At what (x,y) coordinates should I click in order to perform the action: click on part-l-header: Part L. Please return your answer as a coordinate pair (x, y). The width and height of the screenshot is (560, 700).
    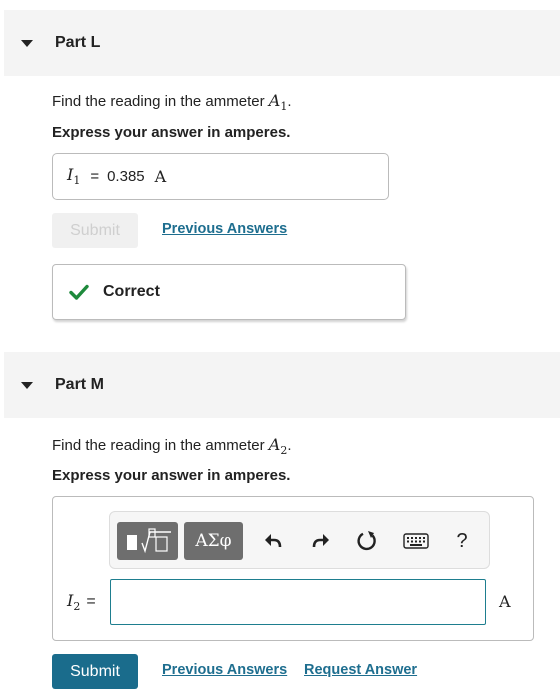
    Looking at the image, I should click on (282, 43).